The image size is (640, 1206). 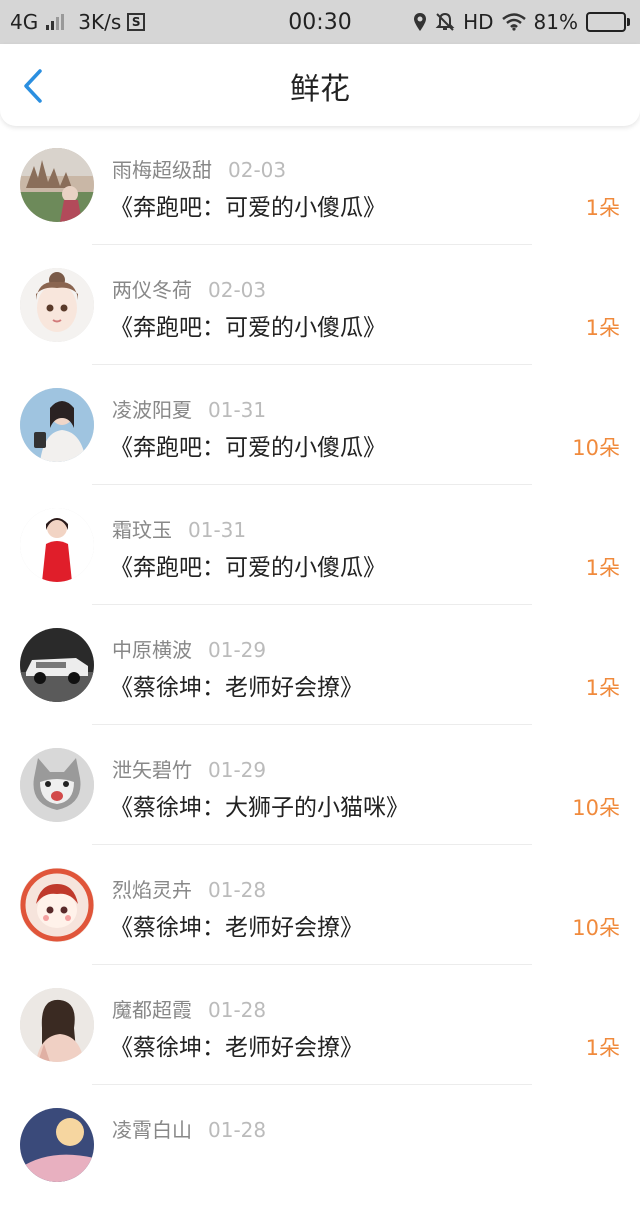 What do you see at coordinates (152, 770) in the screenshot?
I see `sender-name: 泄矢碧竹` at bounding box center [152, 770].